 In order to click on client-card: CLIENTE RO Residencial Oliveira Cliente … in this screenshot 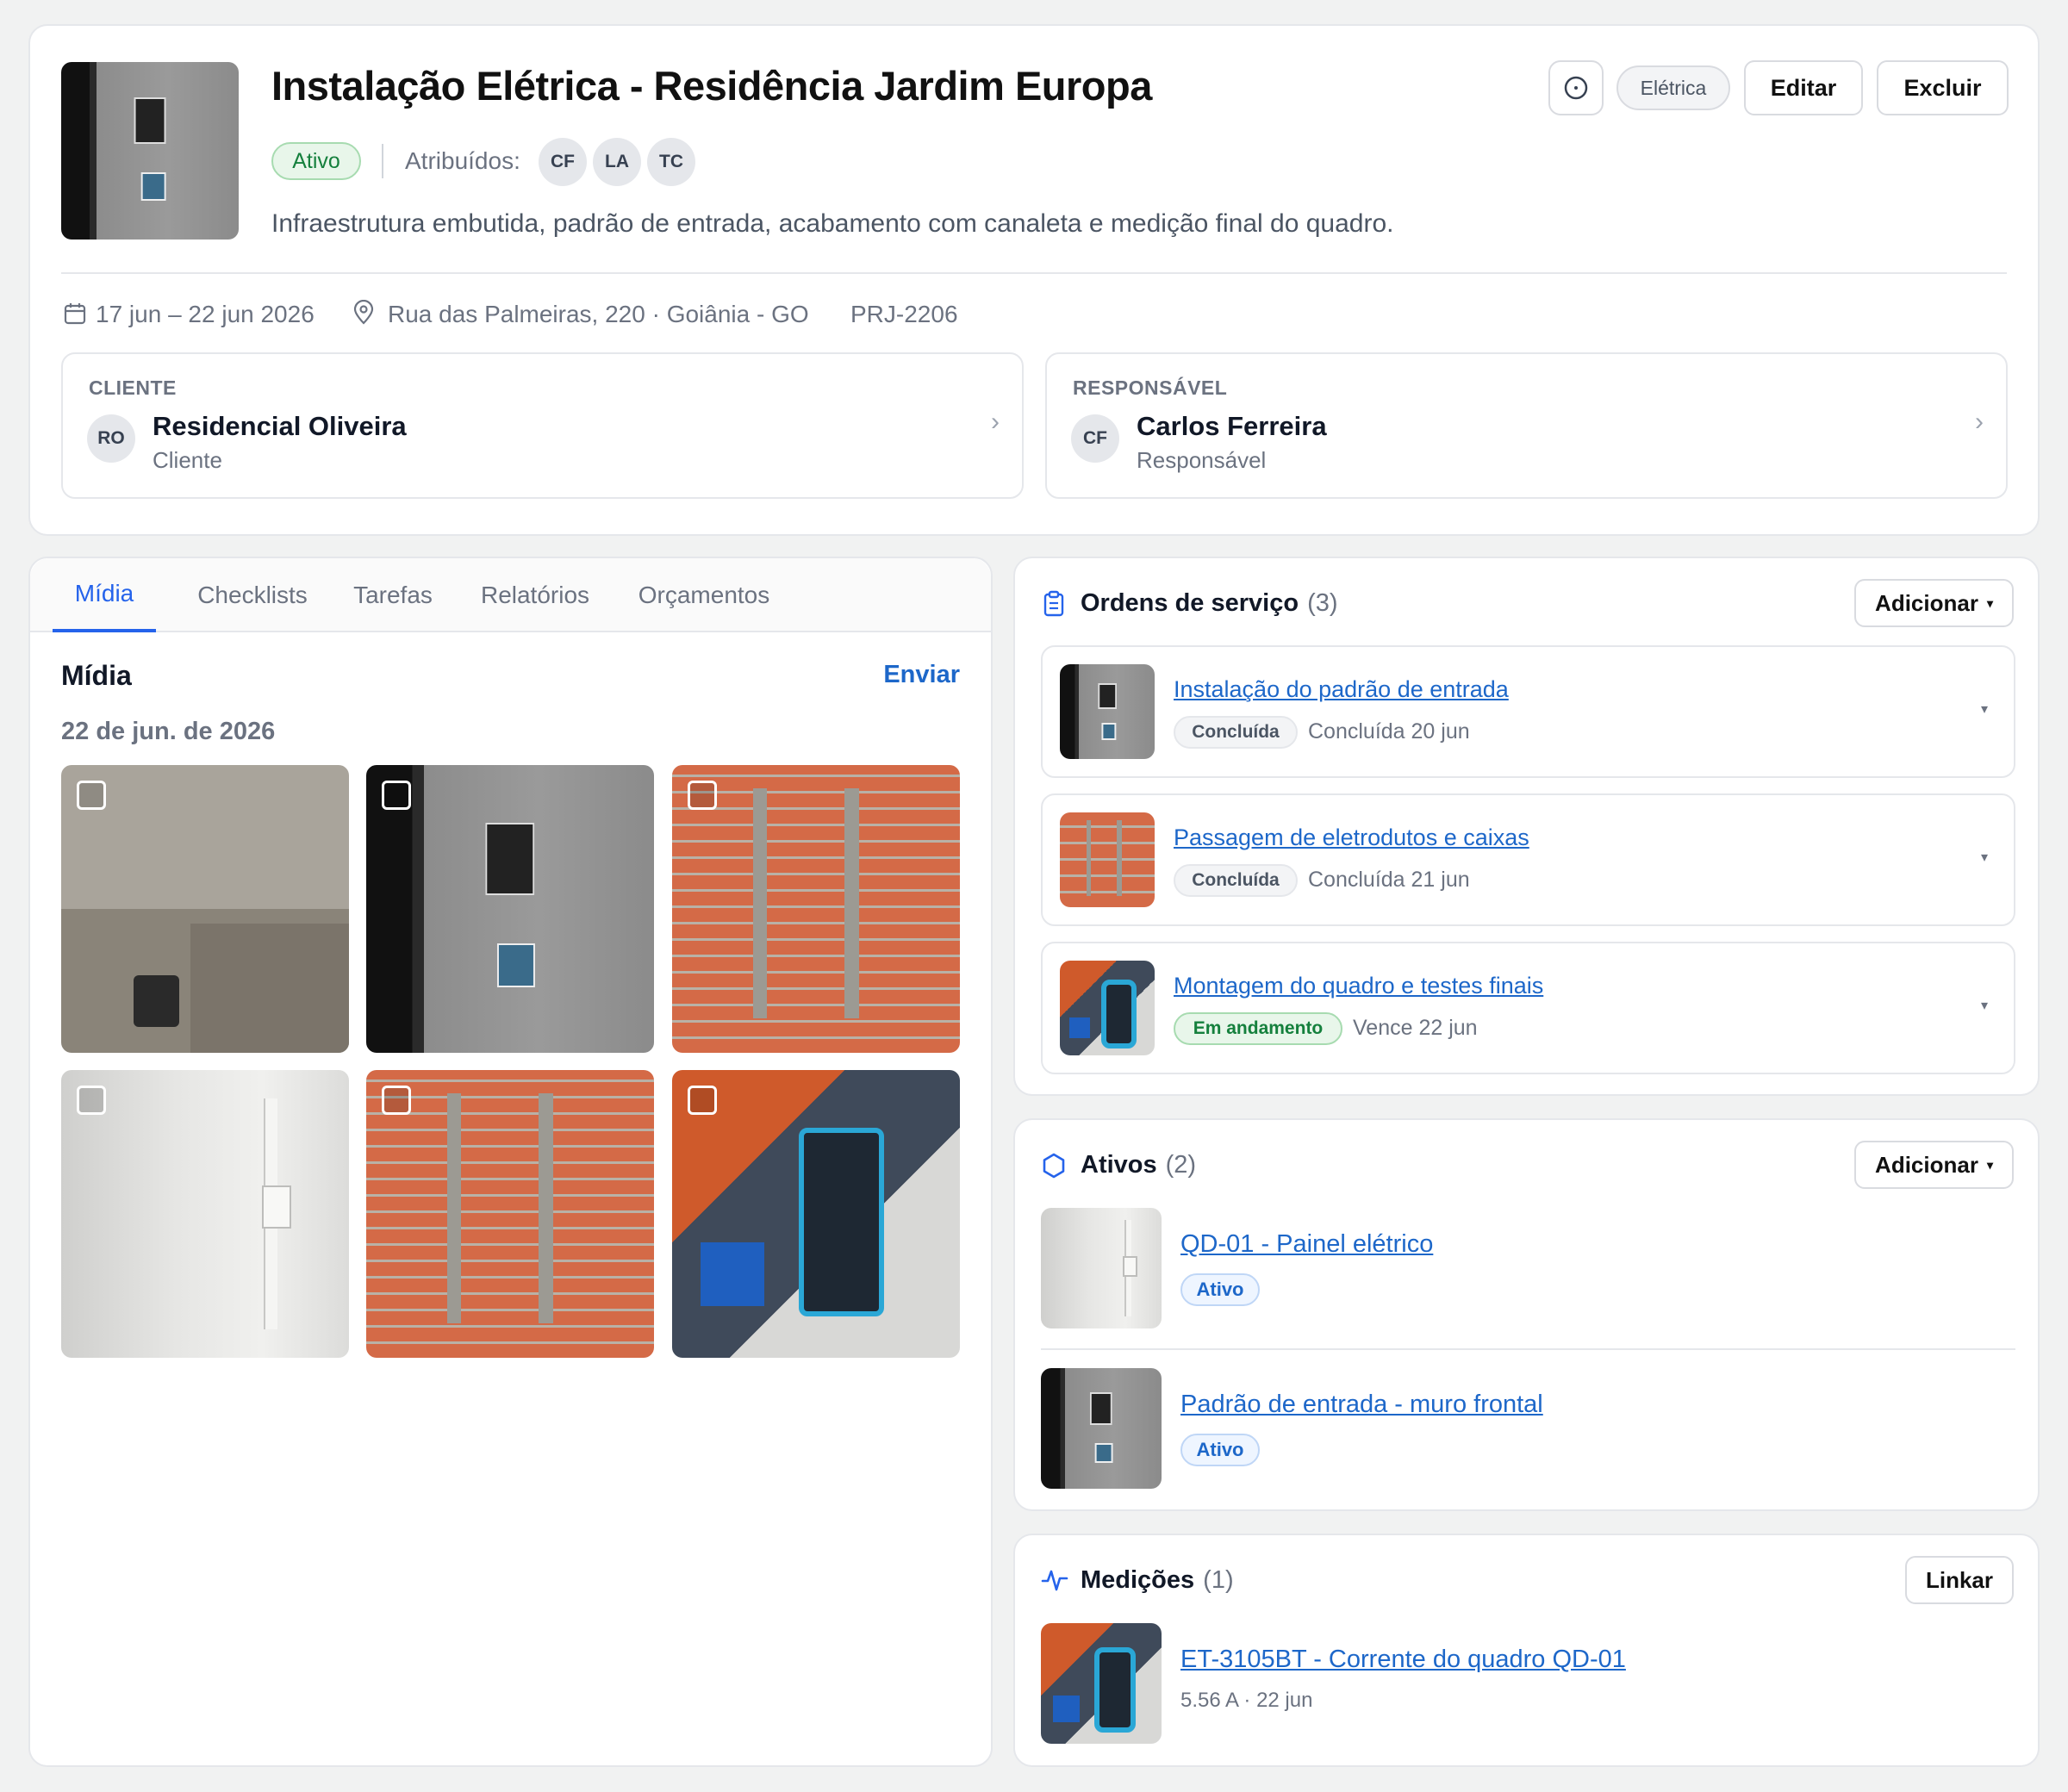, I will do `click(542, 426)`.